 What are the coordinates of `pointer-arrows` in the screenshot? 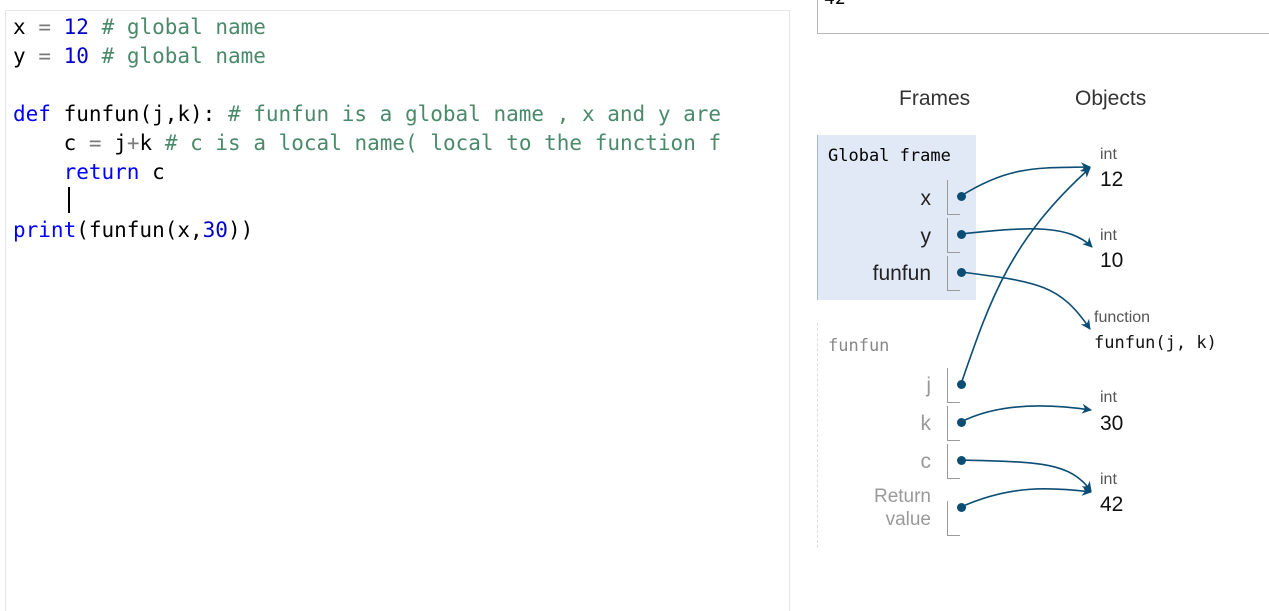 It's located at (1026, 335).